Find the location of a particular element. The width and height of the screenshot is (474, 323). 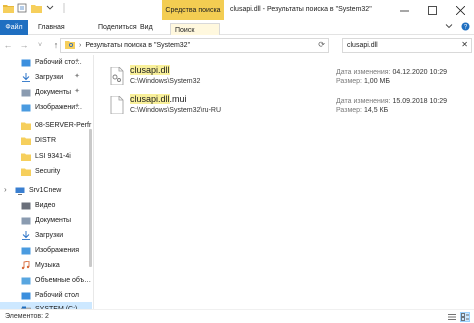

search-input: clusapi.dll is located at coordinates (362, 45).